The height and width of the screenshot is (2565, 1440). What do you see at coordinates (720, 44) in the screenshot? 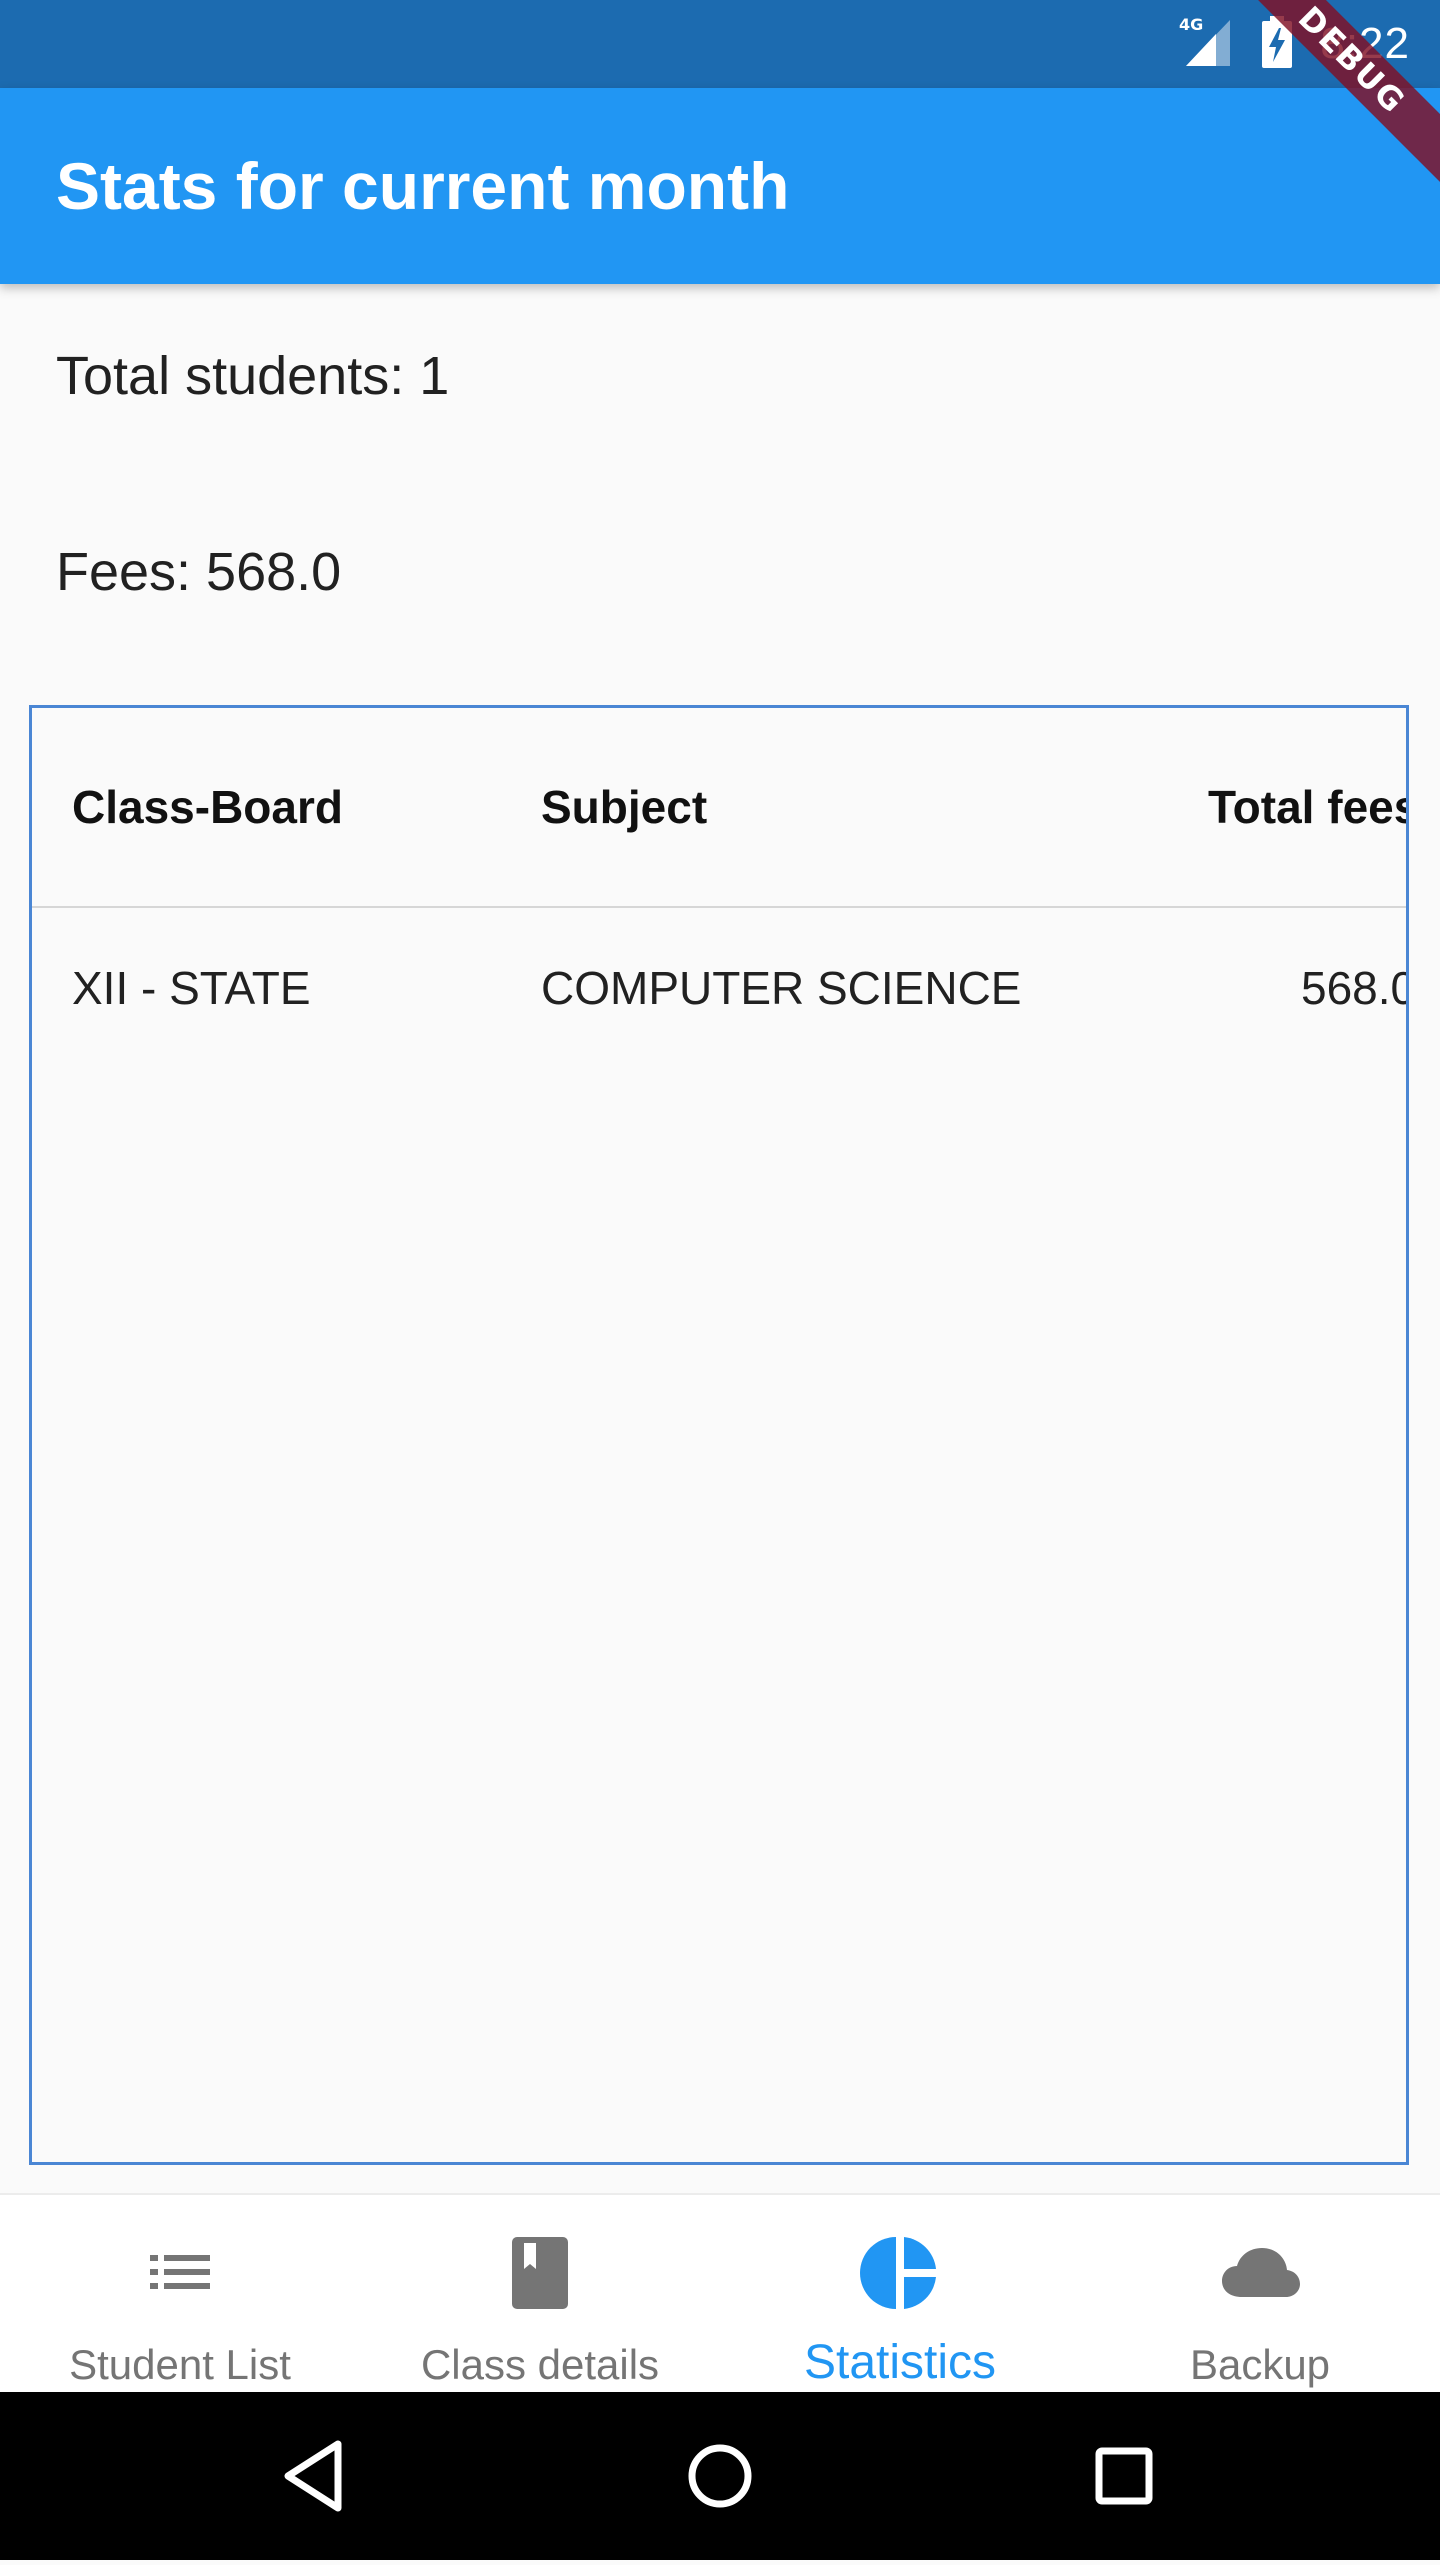
I see `status-bar: 4G 8:22` at bounding box center [720, 44].